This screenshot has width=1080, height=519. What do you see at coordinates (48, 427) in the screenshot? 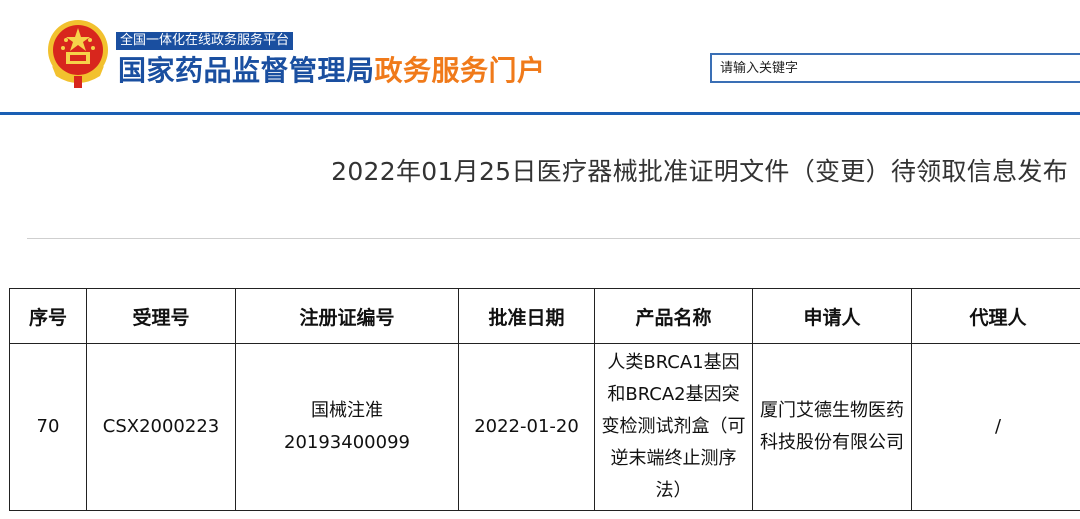
I see `cell-seq: 70` at bounding box center [48, 427].